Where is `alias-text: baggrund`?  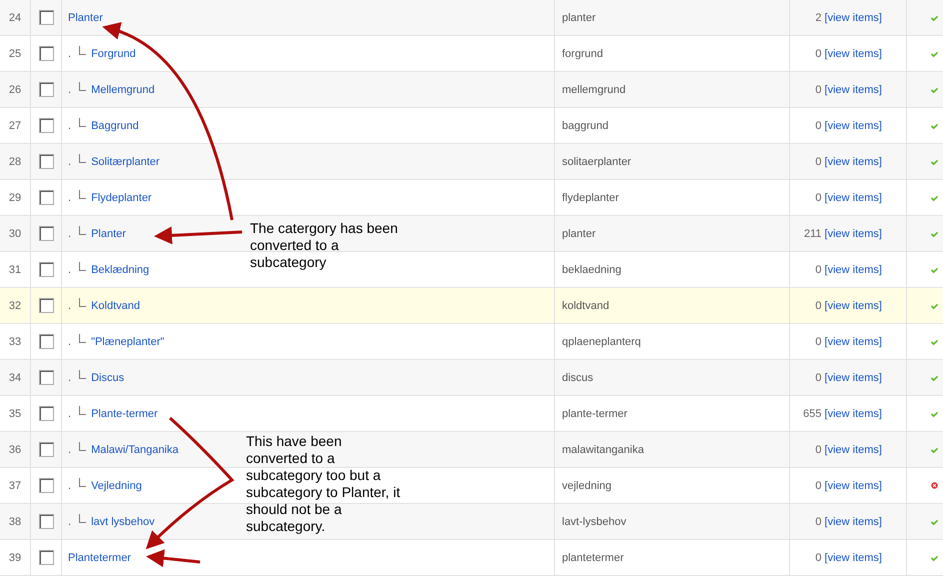
alias-text: baggrund is located at coordinates (585, 126).